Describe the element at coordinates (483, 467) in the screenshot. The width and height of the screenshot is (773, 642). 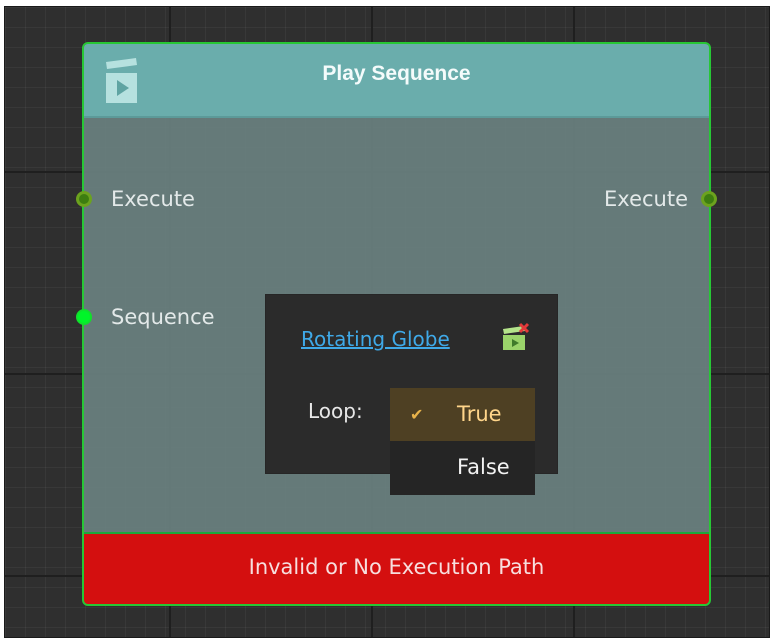
I see `loop-option-label: False` at that location.